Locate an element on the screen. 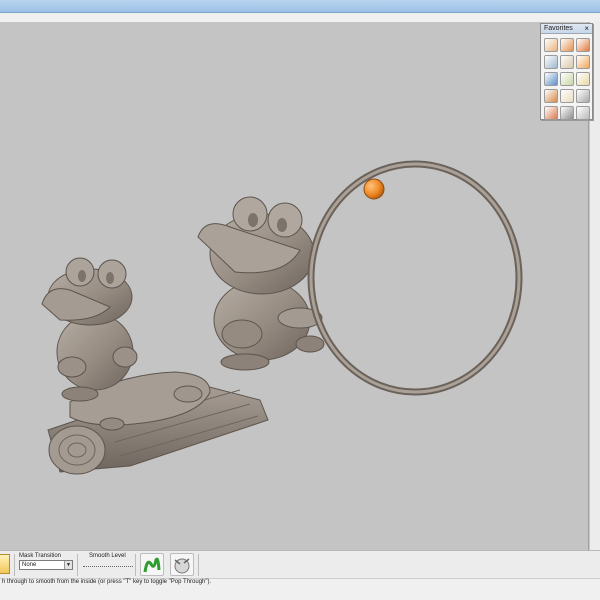  carve-tool-icon is located at coordinates (567, 62).